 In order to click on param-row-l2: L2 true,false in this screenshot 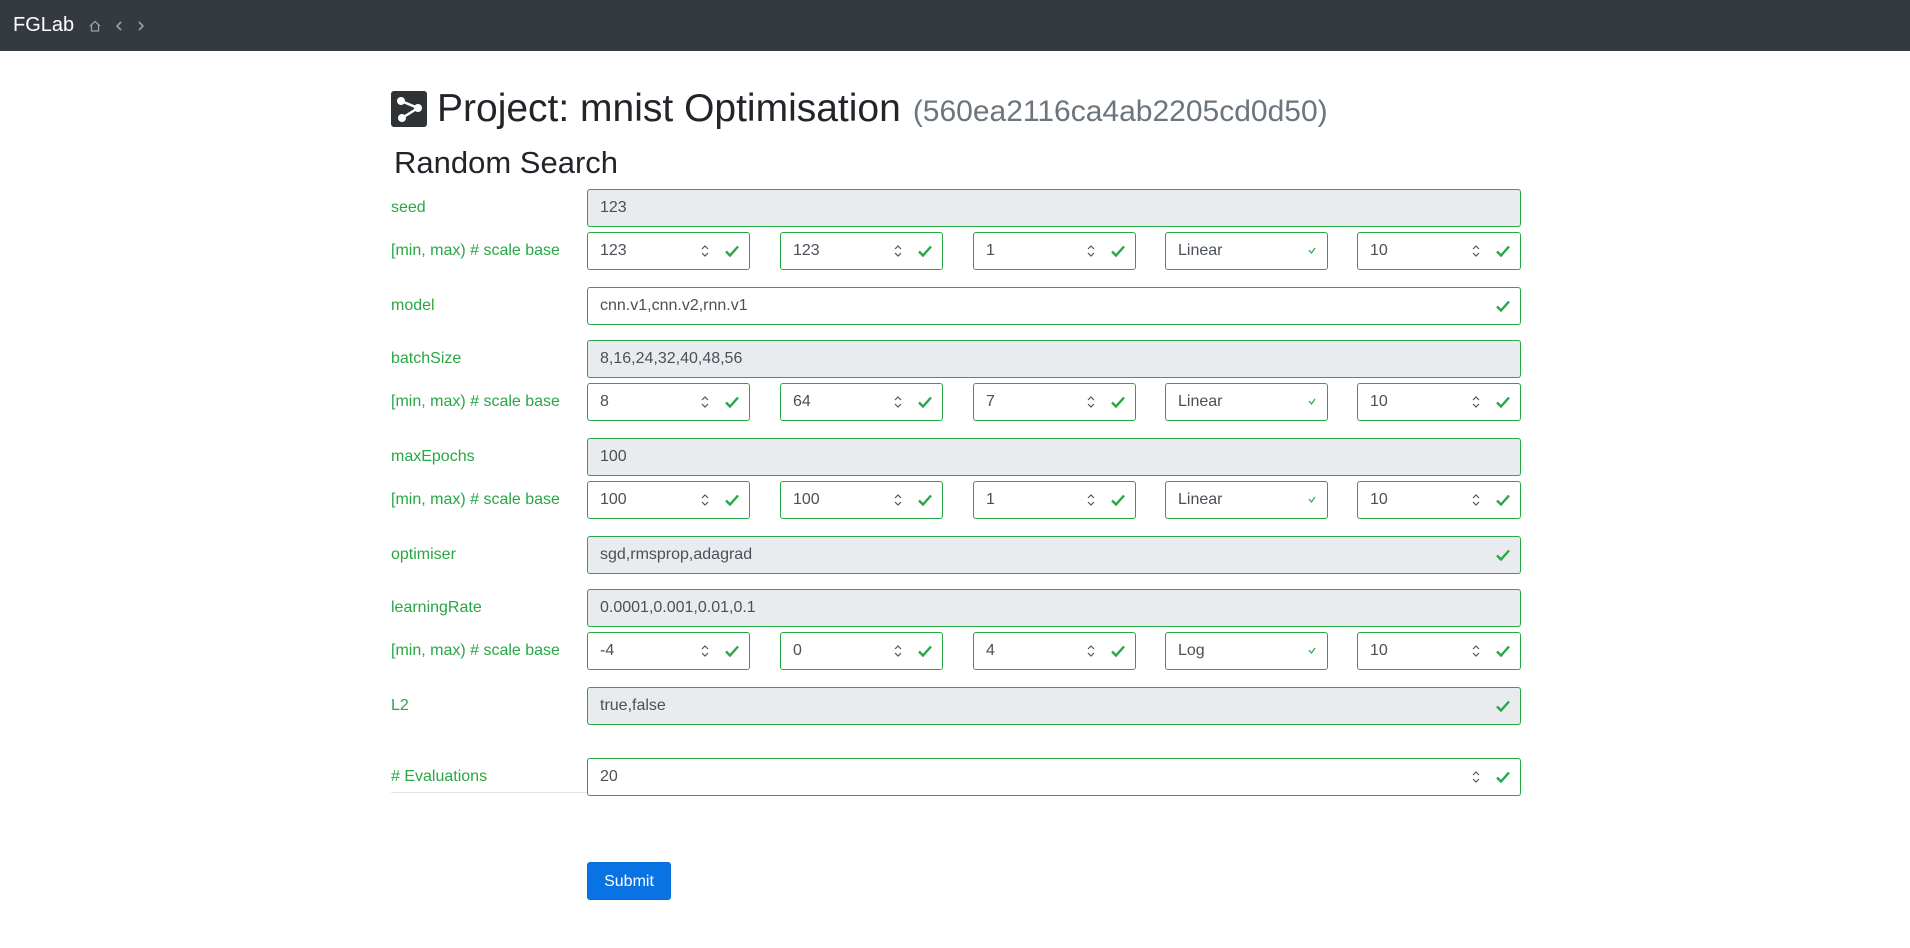, I will do `click(956, 706)`.